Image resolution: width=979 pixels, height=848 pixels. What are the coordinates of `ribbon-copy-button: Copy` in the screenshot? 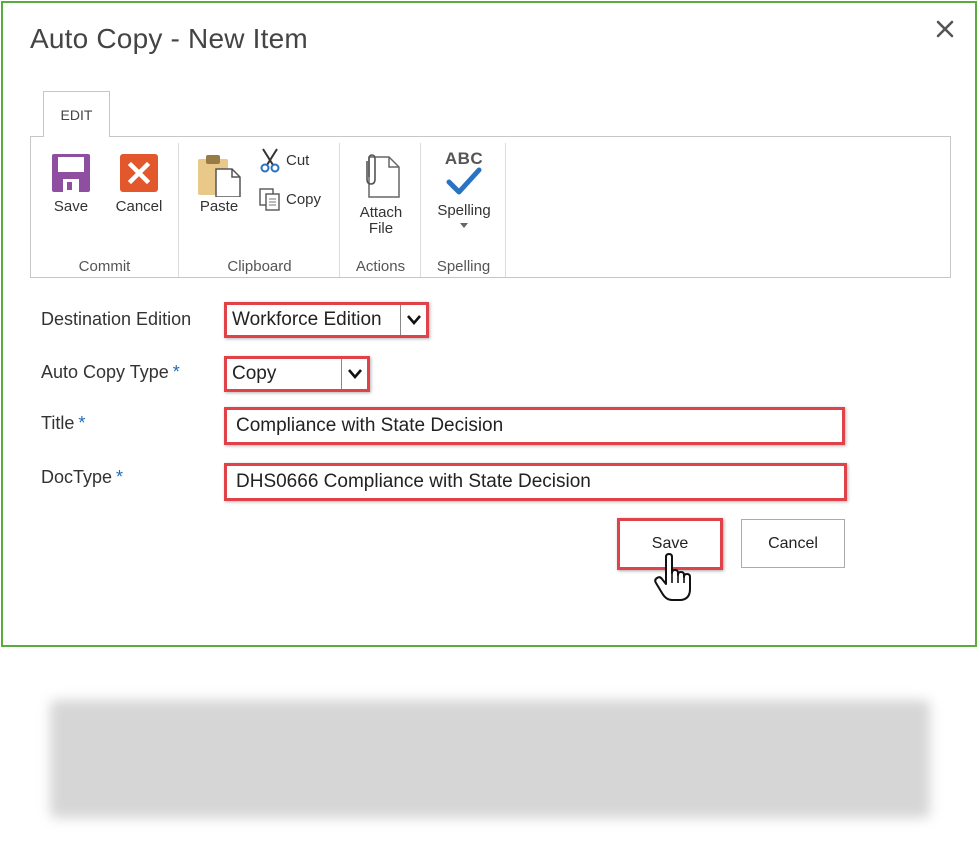 It's located at (289, 199).